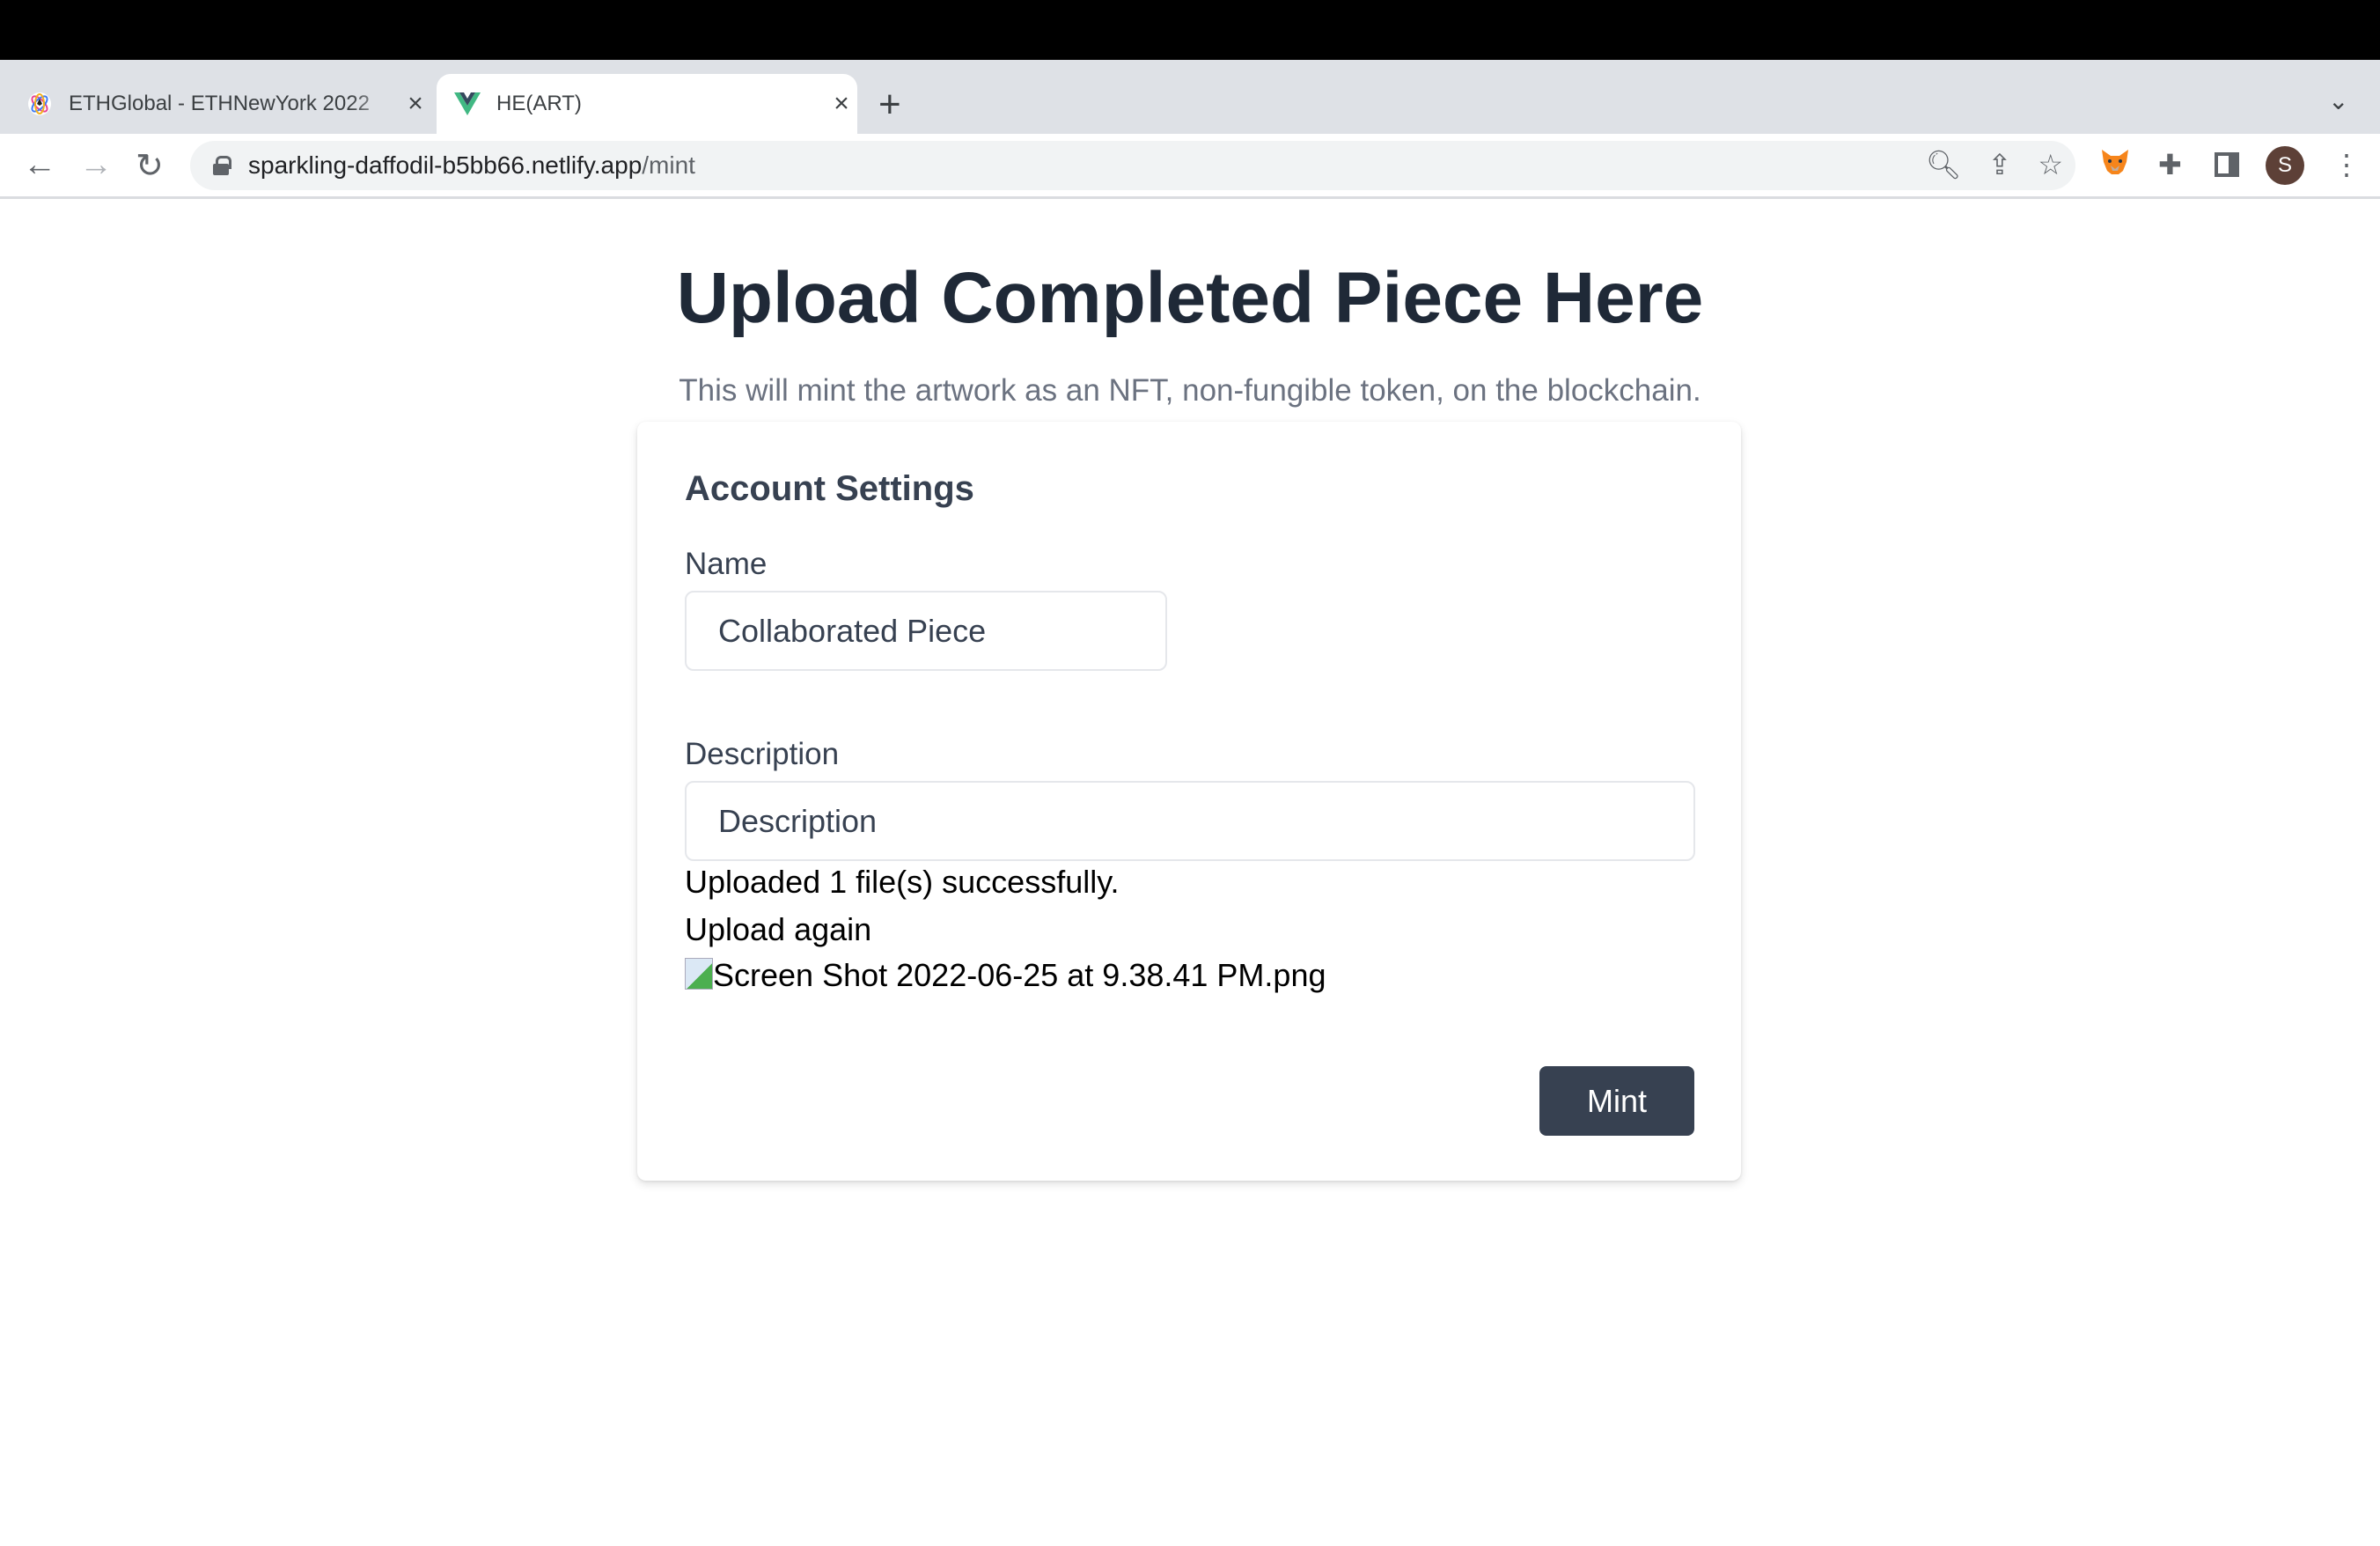 The height and width of the screenshot is (1546, 2380). What do you see at coordinates (1190, 821) in the screenshot?
I see `description-input` at bounding box center [1190, 821].